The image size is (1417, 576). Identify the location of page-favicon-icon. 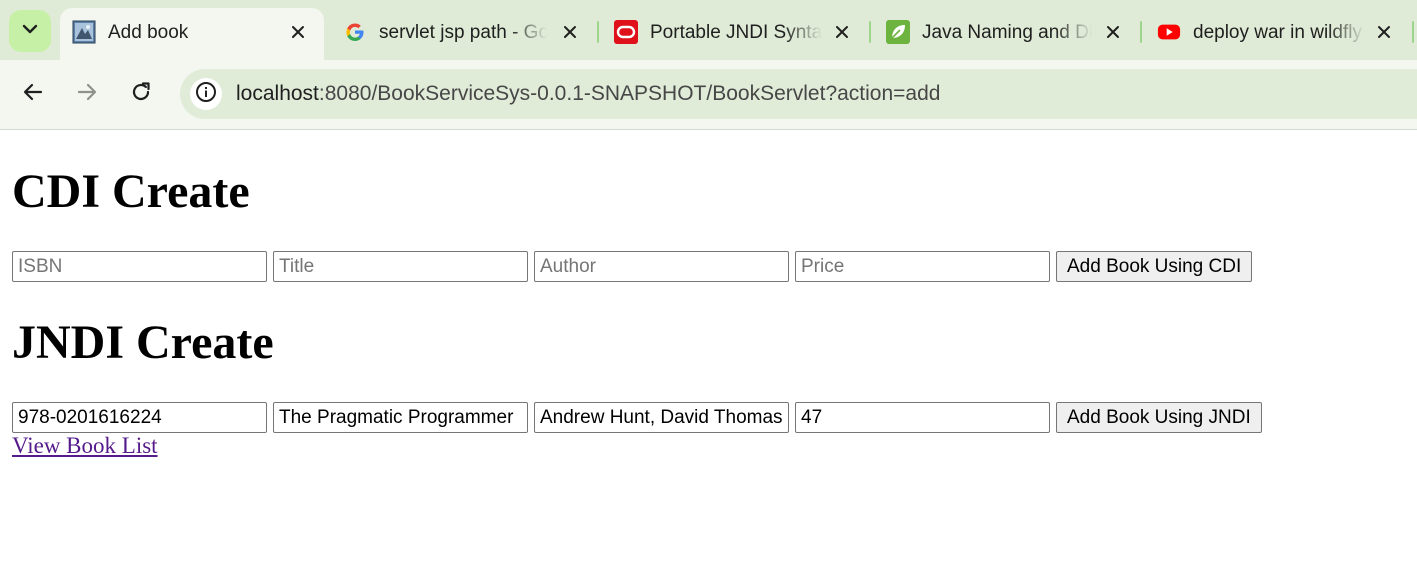
(84, 32).